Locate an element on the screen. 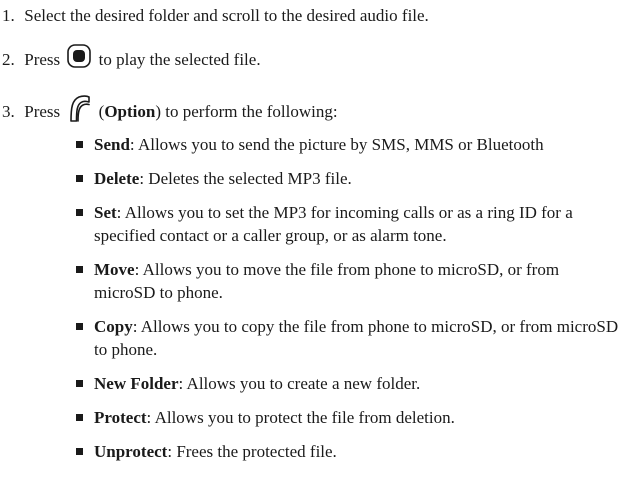 Image resolution: width=630 pixels, height=481 pixels. option-term: Send is located at coordinates (112, 144).